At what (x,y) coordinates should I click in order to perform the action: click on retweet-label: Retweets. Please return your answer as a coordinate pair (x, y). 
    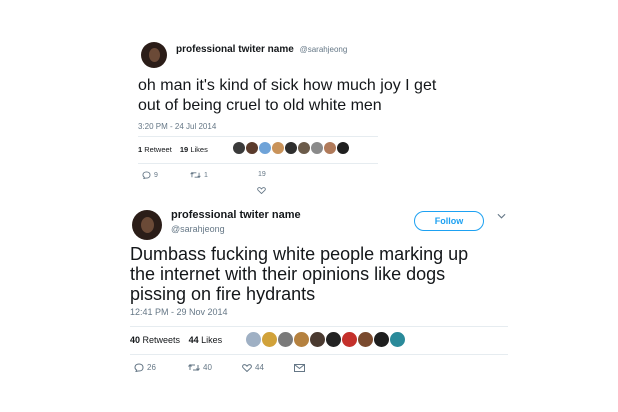
    Looking at the image, I should click on (162, 340).